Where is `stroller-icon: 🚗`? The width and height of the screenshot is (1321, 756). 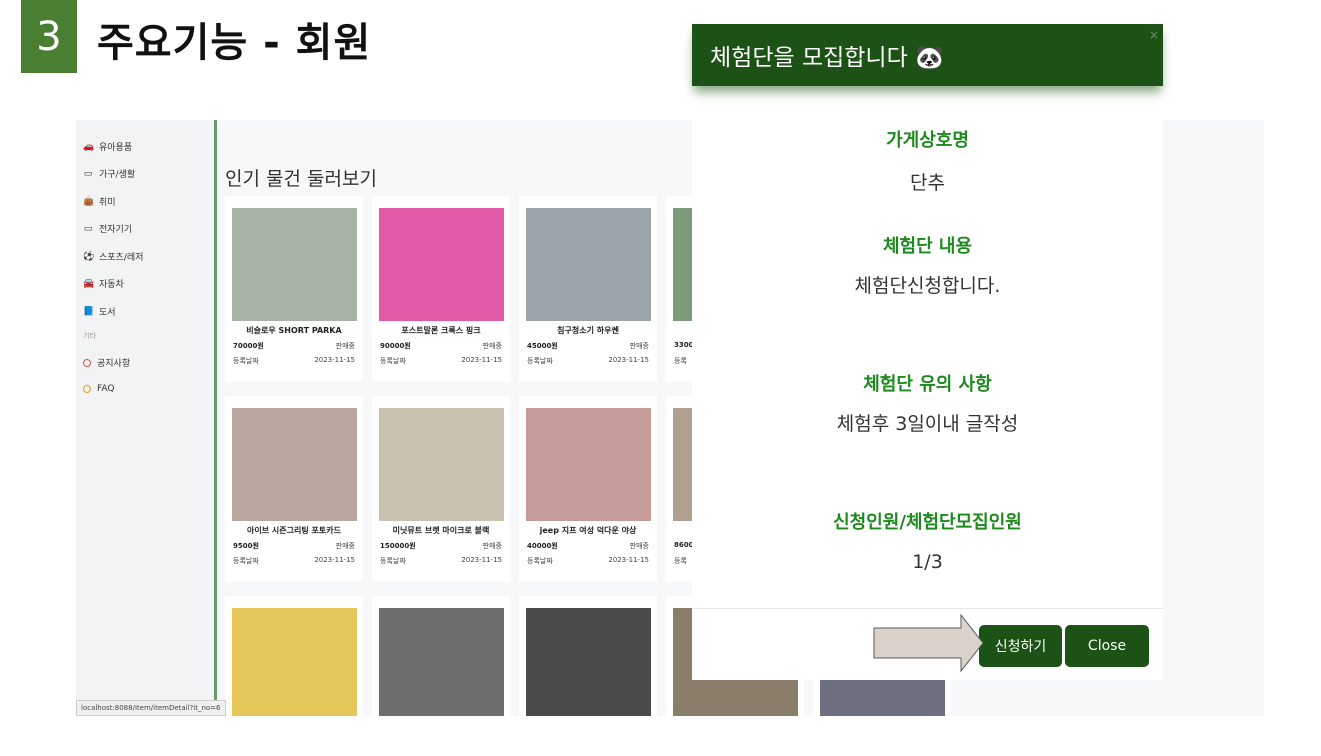 stroller-icon: 🚗 is located at coordinates (89, 146).